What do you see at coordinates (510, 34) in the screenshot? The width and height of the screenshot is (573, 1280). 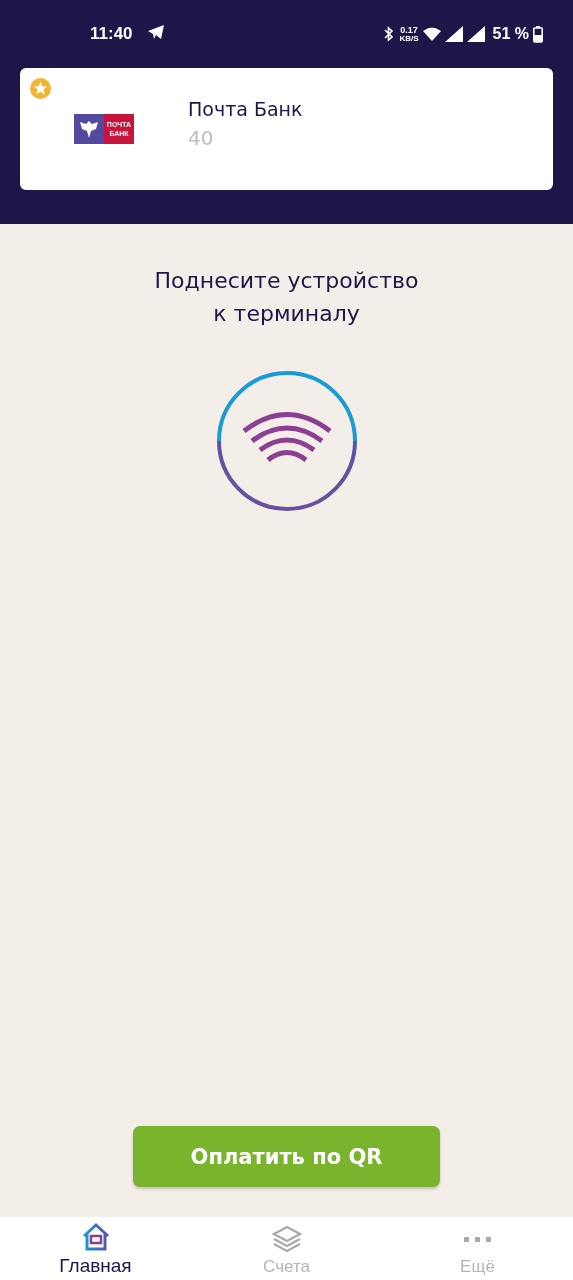 I see `battery-level: 51 %` at bounding box center [510, 34].